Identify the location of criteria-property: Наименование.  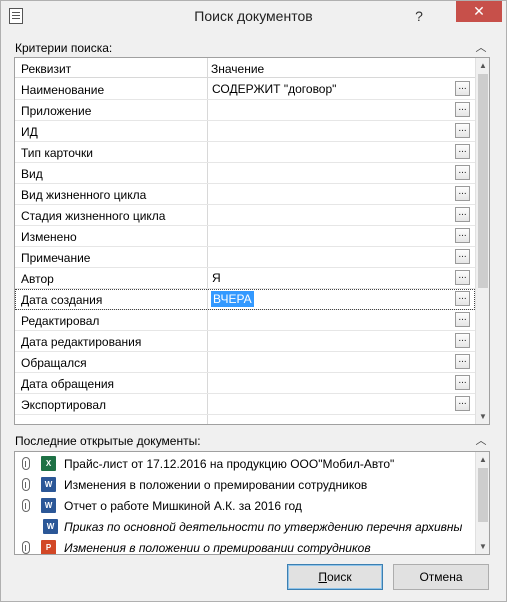
(63, 90).